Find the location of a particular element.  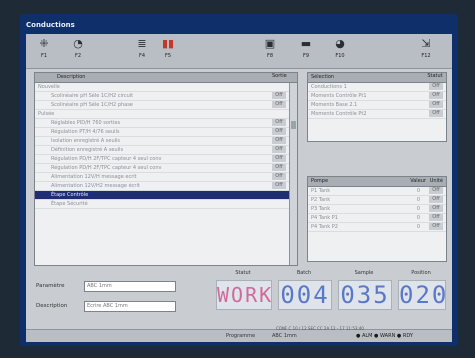

clock-icon: ◔ is located at coordinates (78, 43).